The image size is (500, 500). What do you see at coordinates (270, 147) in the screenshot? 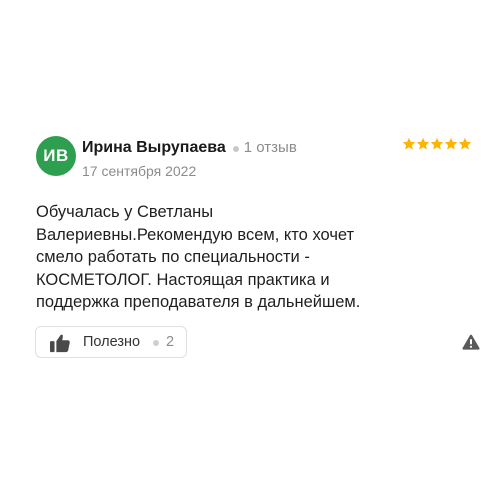
I see `author-reviews-count: 1 отзыв` at bounding box center [270, 147].